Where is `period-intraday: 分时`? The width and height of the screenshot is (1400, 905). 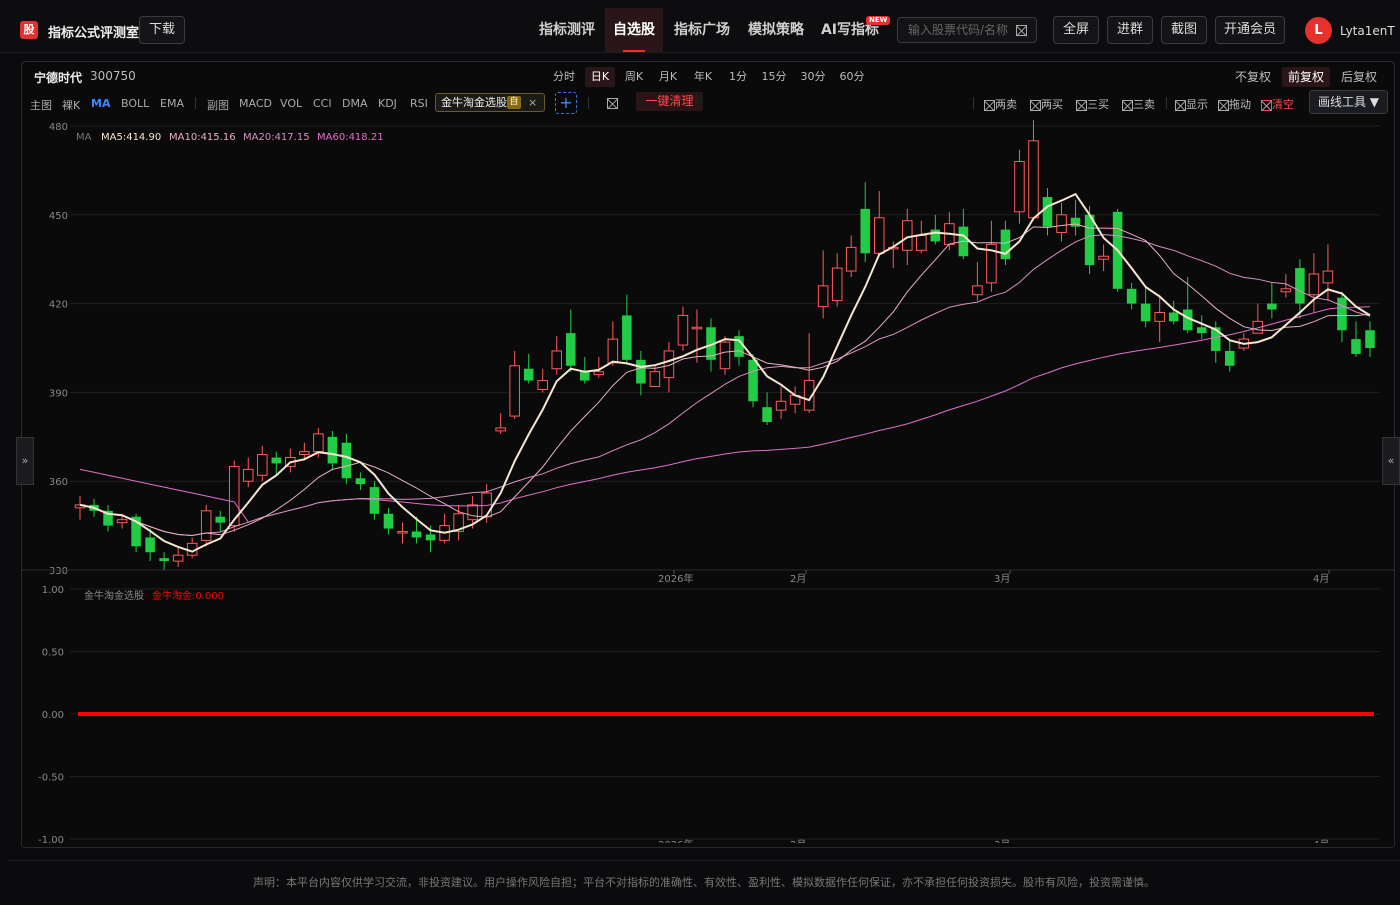 period-intraday: 分时 is located at coordinates (564, 77).